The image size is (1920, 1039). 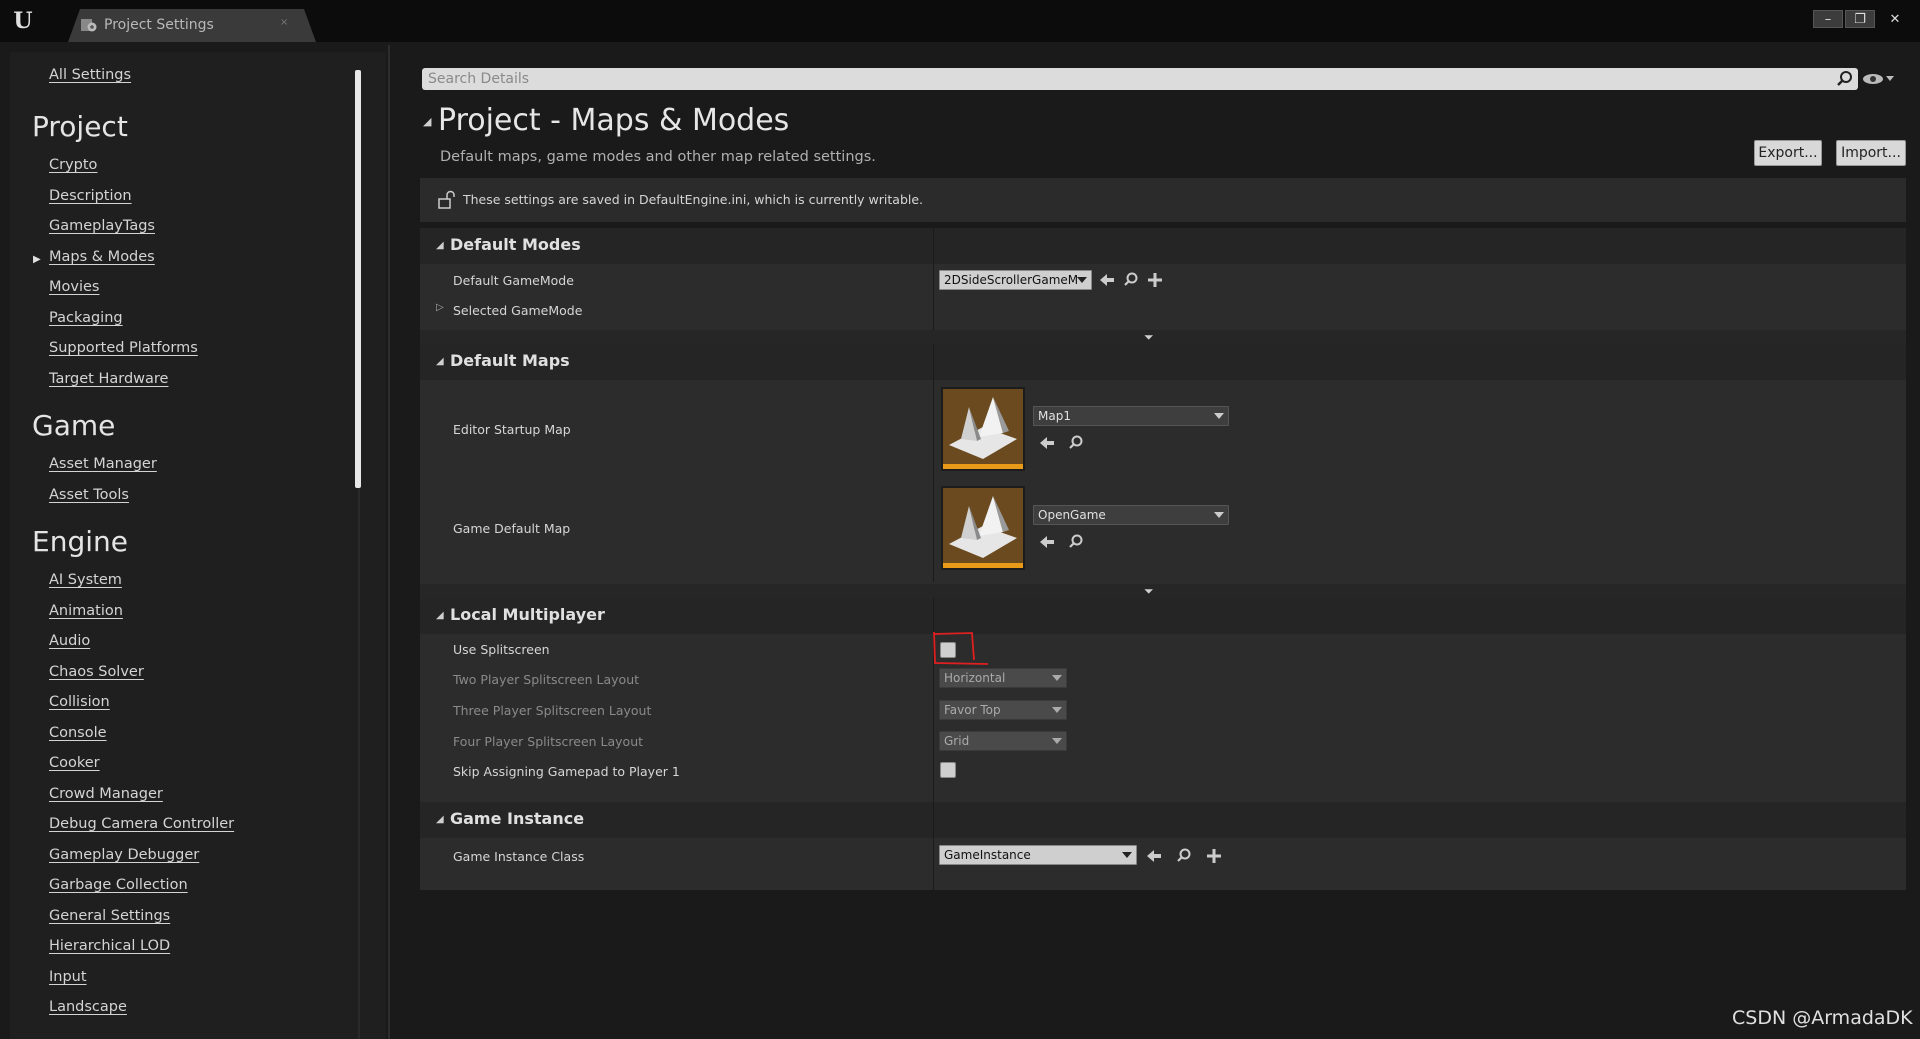 I want to click on game-instance-class-dropdown: GameInstance, so click(x=1038, y=855).